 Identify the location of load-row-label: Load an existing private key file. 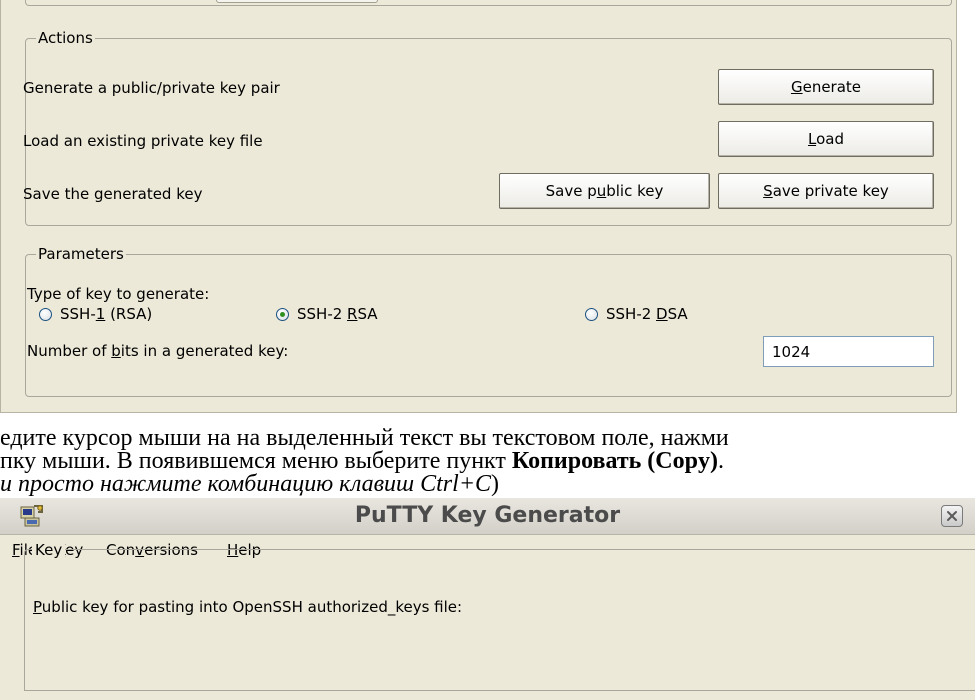
(143, 141).